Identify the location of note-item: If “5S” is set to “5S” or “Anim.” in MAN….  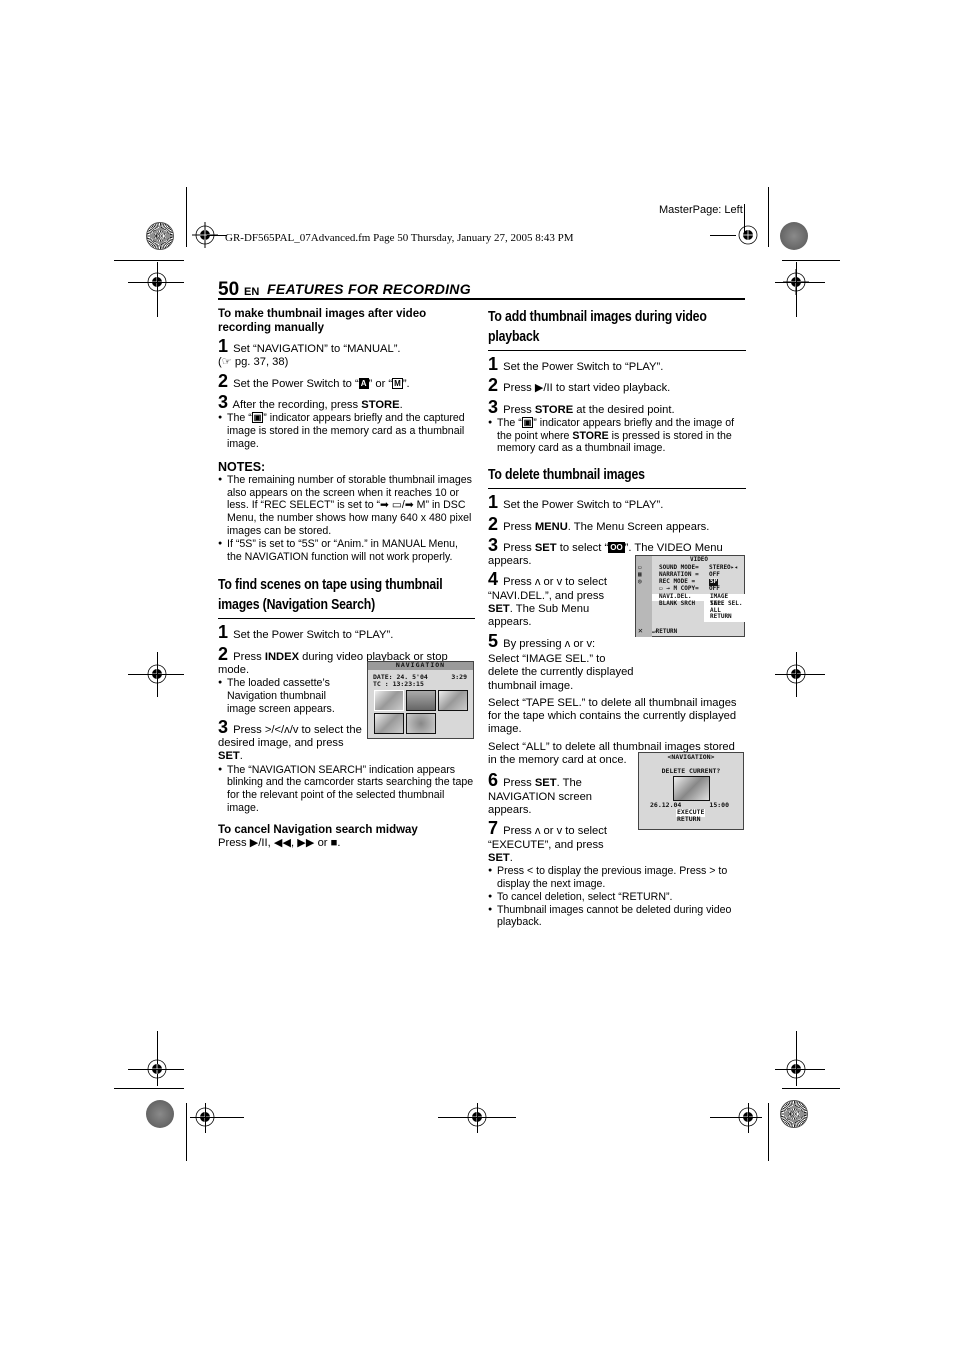
(346, 551).